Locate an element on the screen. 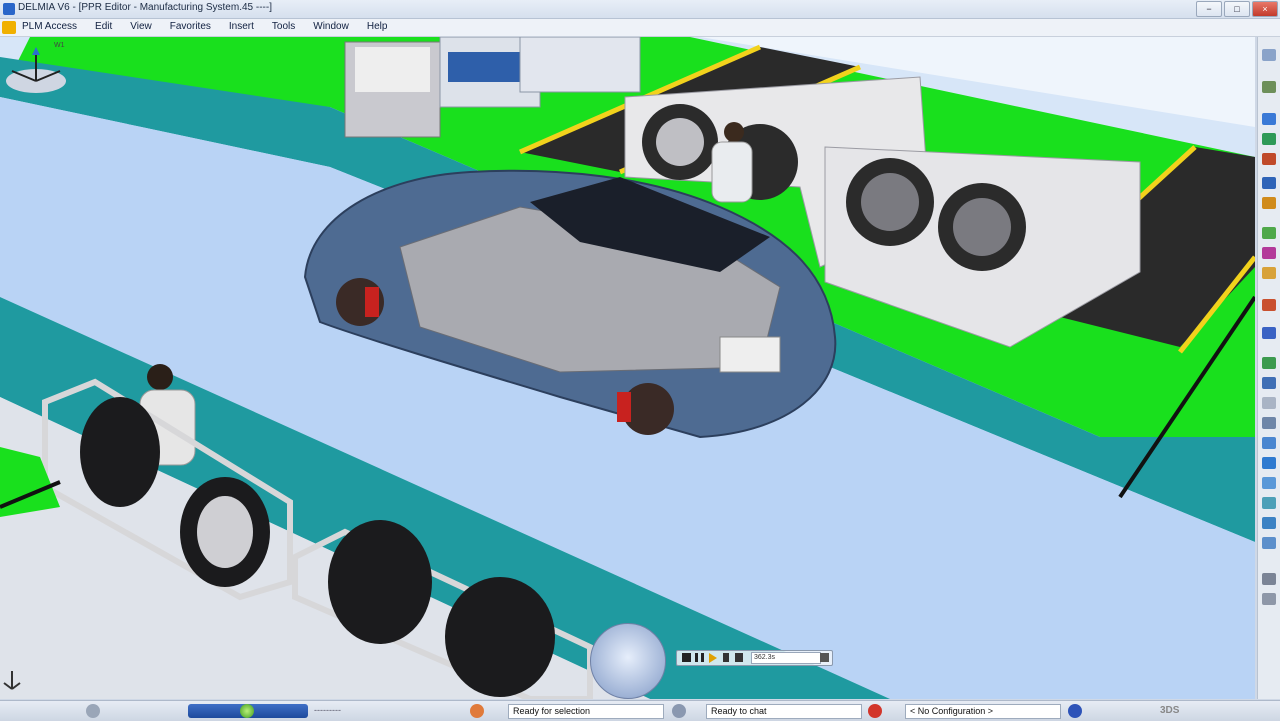  status-alert-icon is located at coordinates (875, 711).